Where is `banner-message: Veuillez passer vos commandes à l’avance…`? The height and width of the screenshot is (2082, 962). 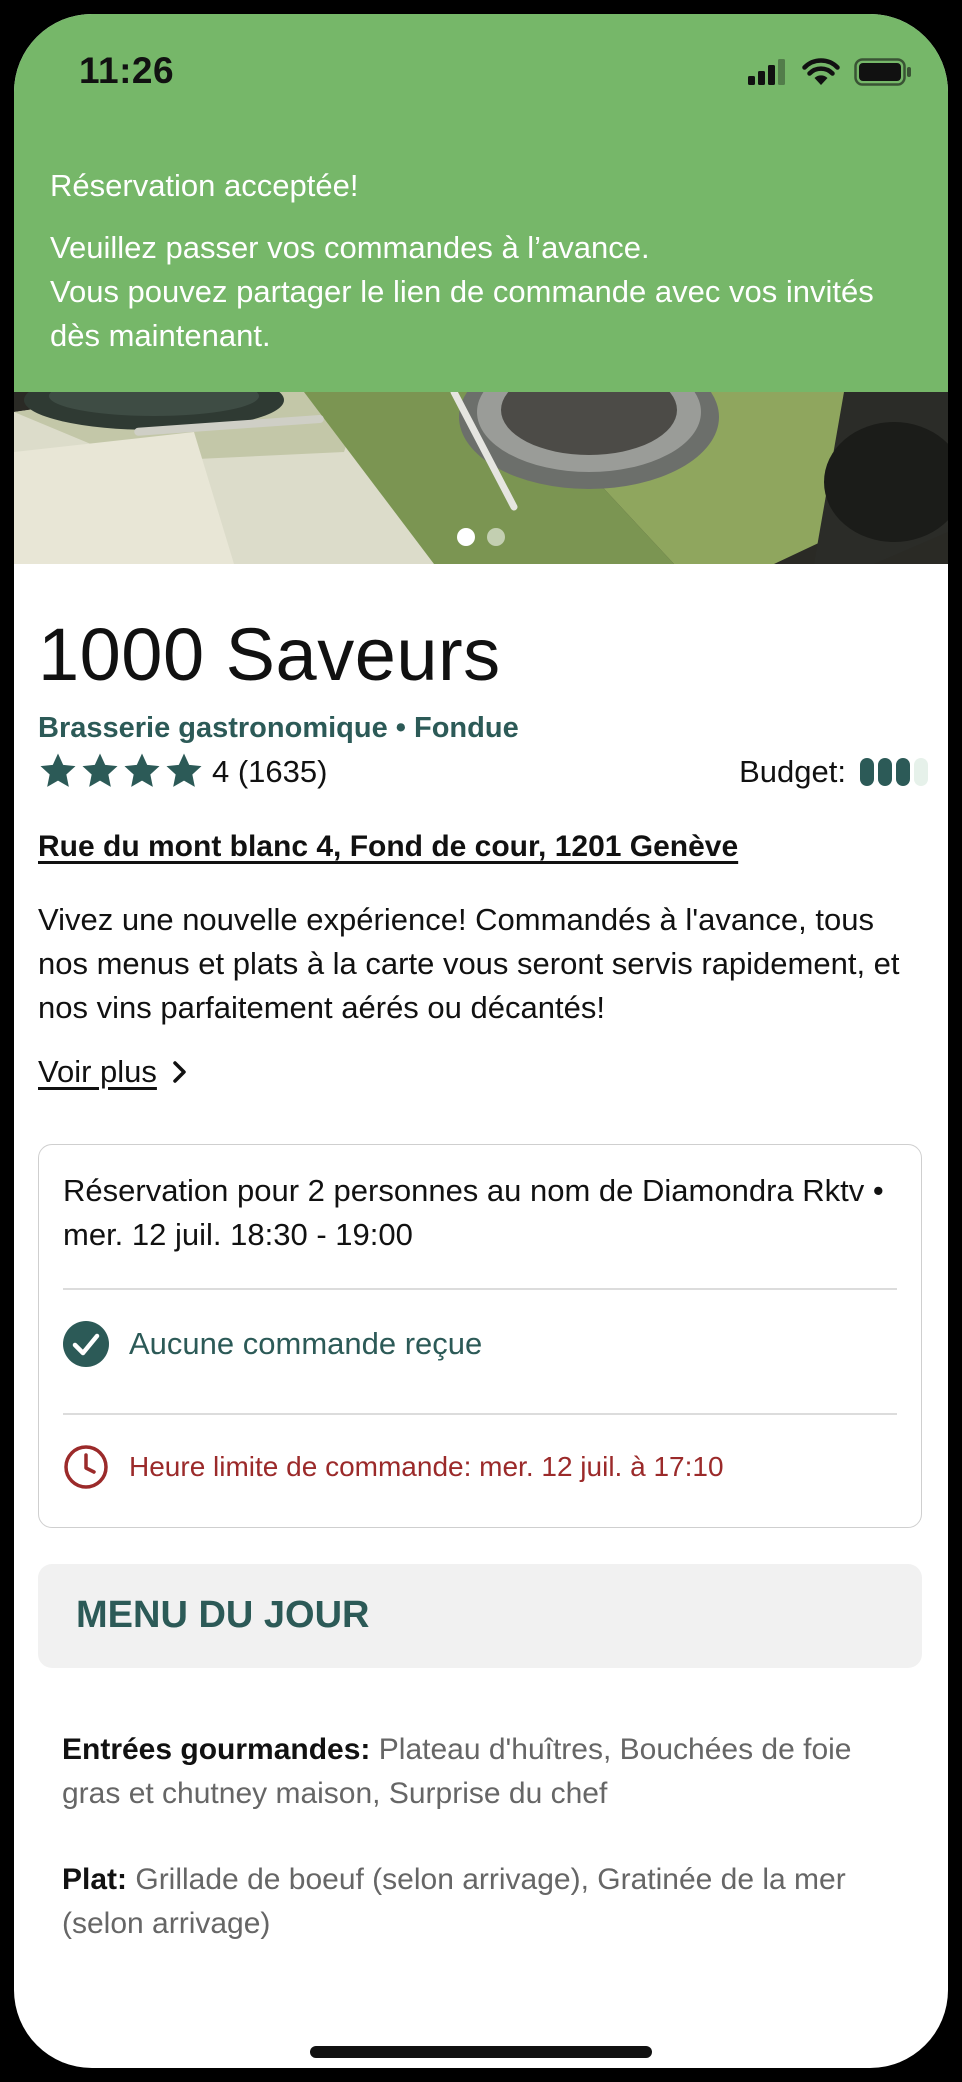
banner-message: Veuillez passer vos commandes à l’avance… is located at coordinates (462, 291).